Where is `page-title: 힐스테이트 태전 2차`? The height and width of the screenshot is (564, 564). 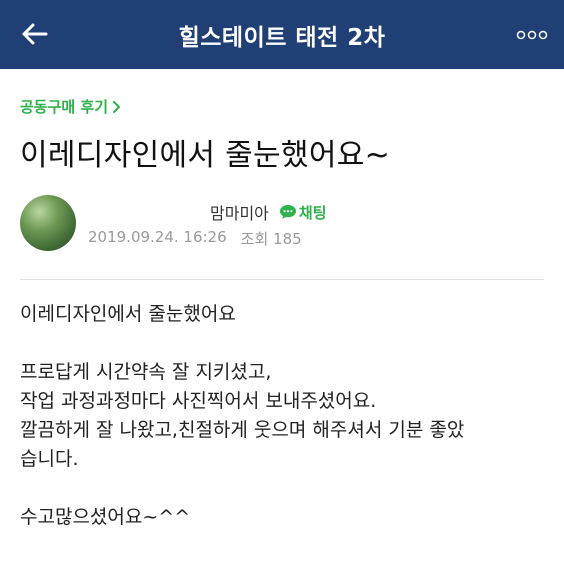 page-title: 힐스테이트 태전 2차 is located at coordinates (282, 37).